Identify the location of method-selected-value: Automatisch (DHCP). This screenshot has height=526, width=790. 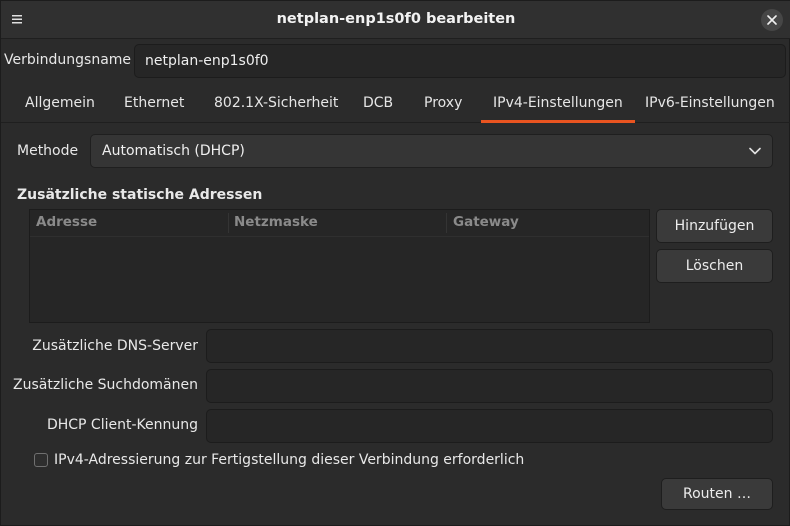
(173, 151).